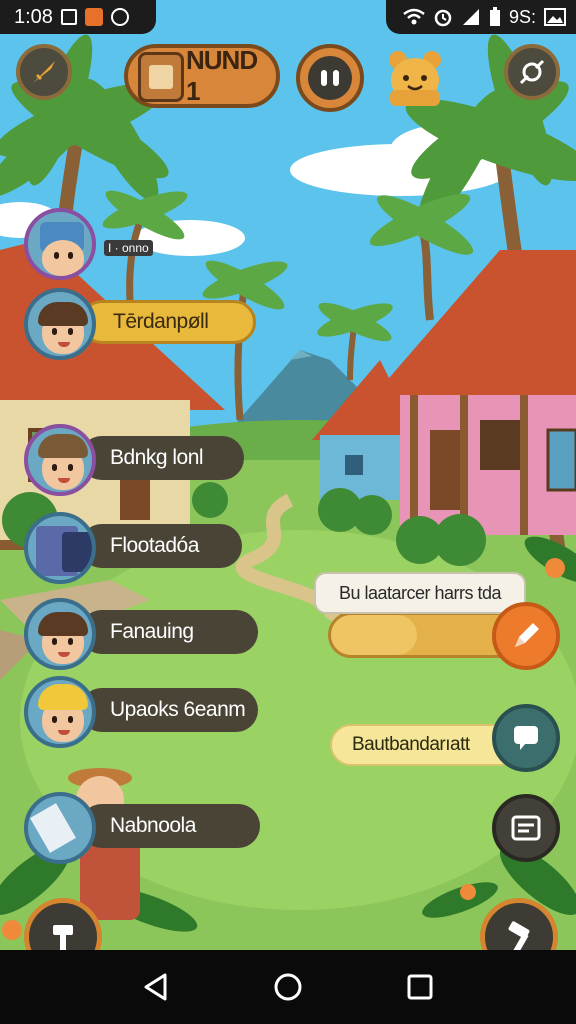 This screenshot has height=1024, width=576. I want to click on battery-icon, so click(494, 16).